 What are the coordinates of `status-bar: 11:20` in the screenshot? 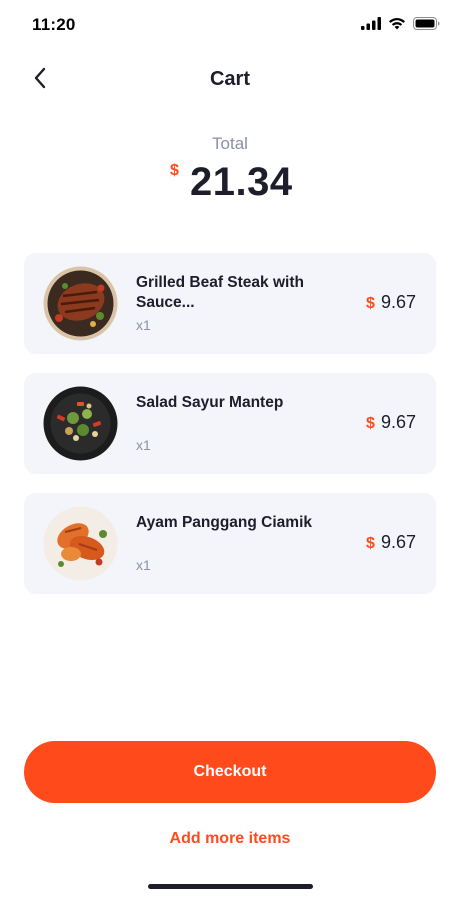 It's located at (230, 25).